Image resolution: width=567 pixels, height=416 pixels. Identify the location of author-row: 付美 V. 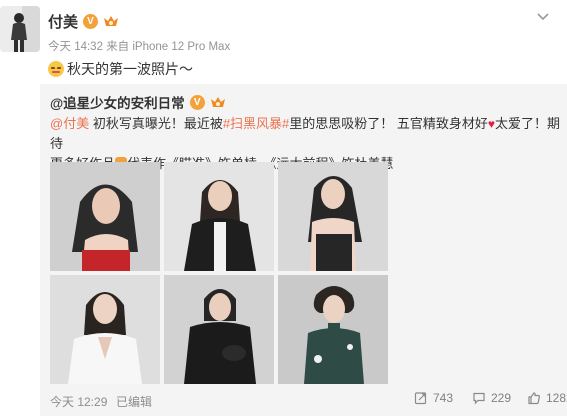
(83, 21).